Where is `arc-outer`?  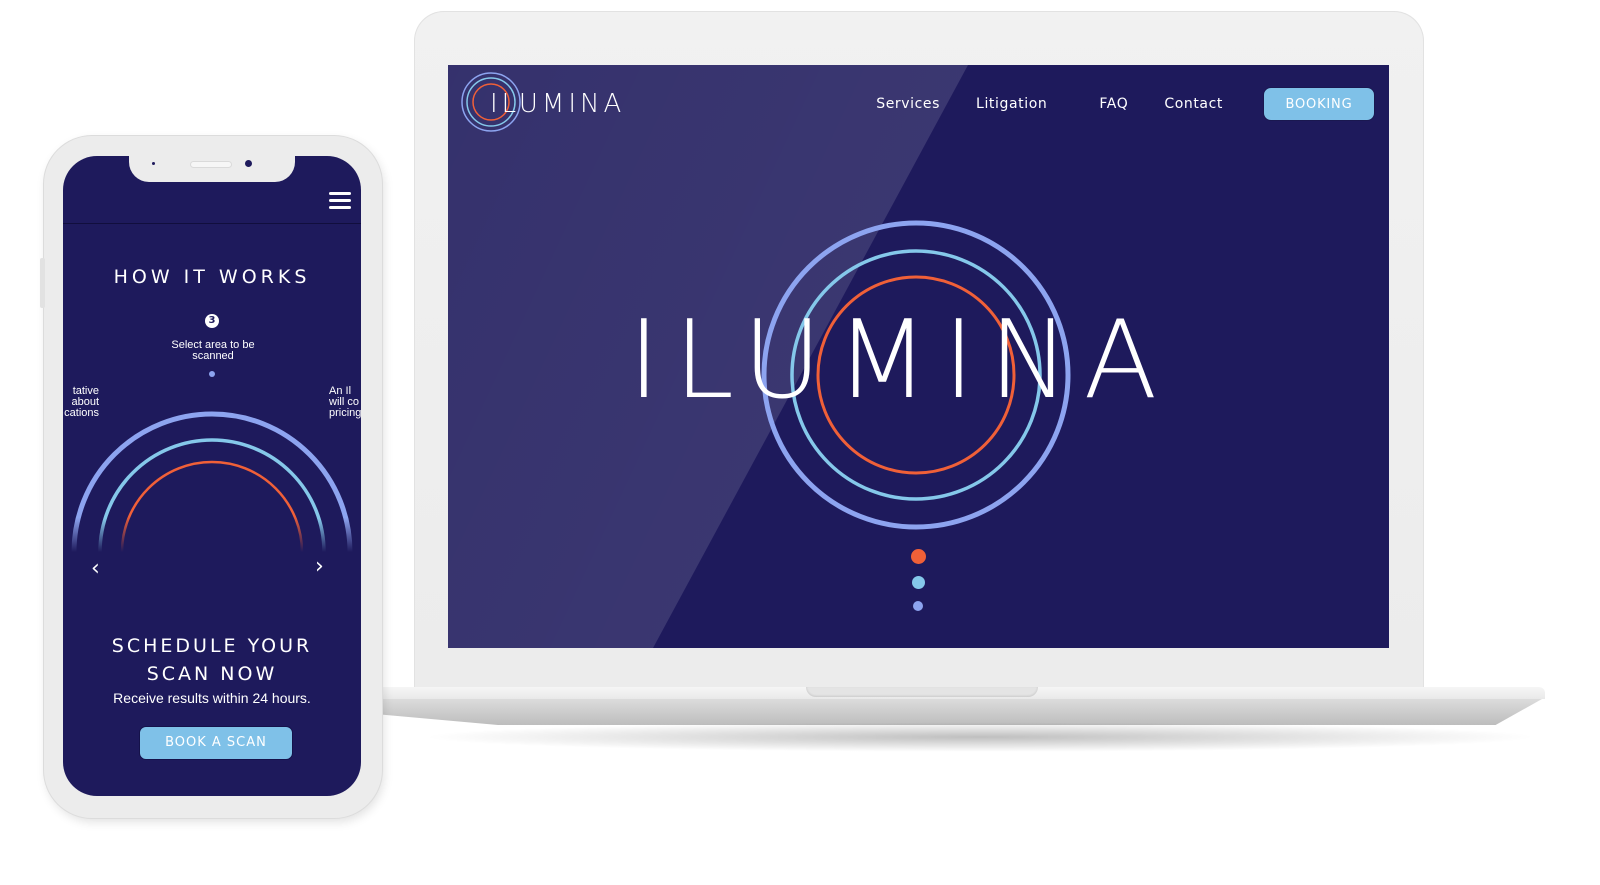 arc-outer is located at coordinates (212, 482).